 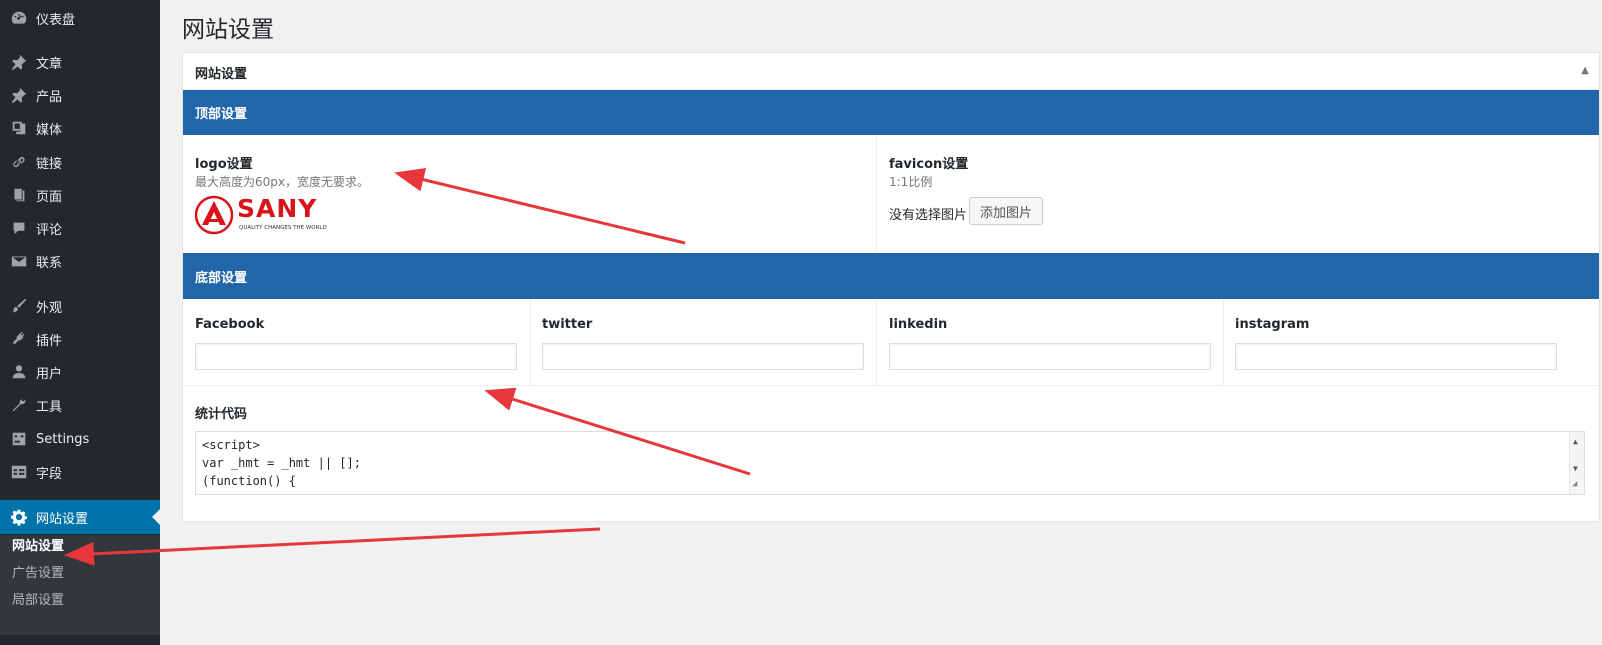 I want to click on menu-label: 用户, so click(x=49, y=374).